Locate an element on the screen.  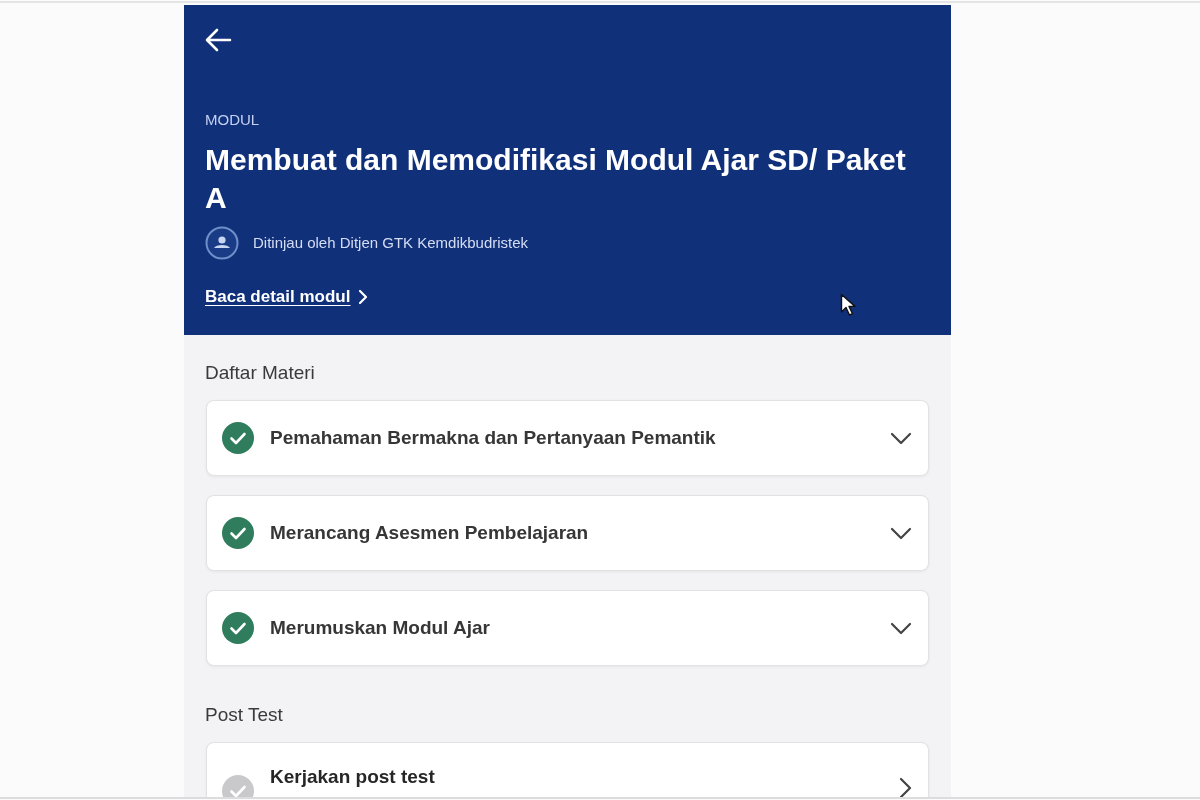
material-accordion: Pemahaman Bermakna dan Pertanyaan Pemantik is located at coordinates (567, 438).